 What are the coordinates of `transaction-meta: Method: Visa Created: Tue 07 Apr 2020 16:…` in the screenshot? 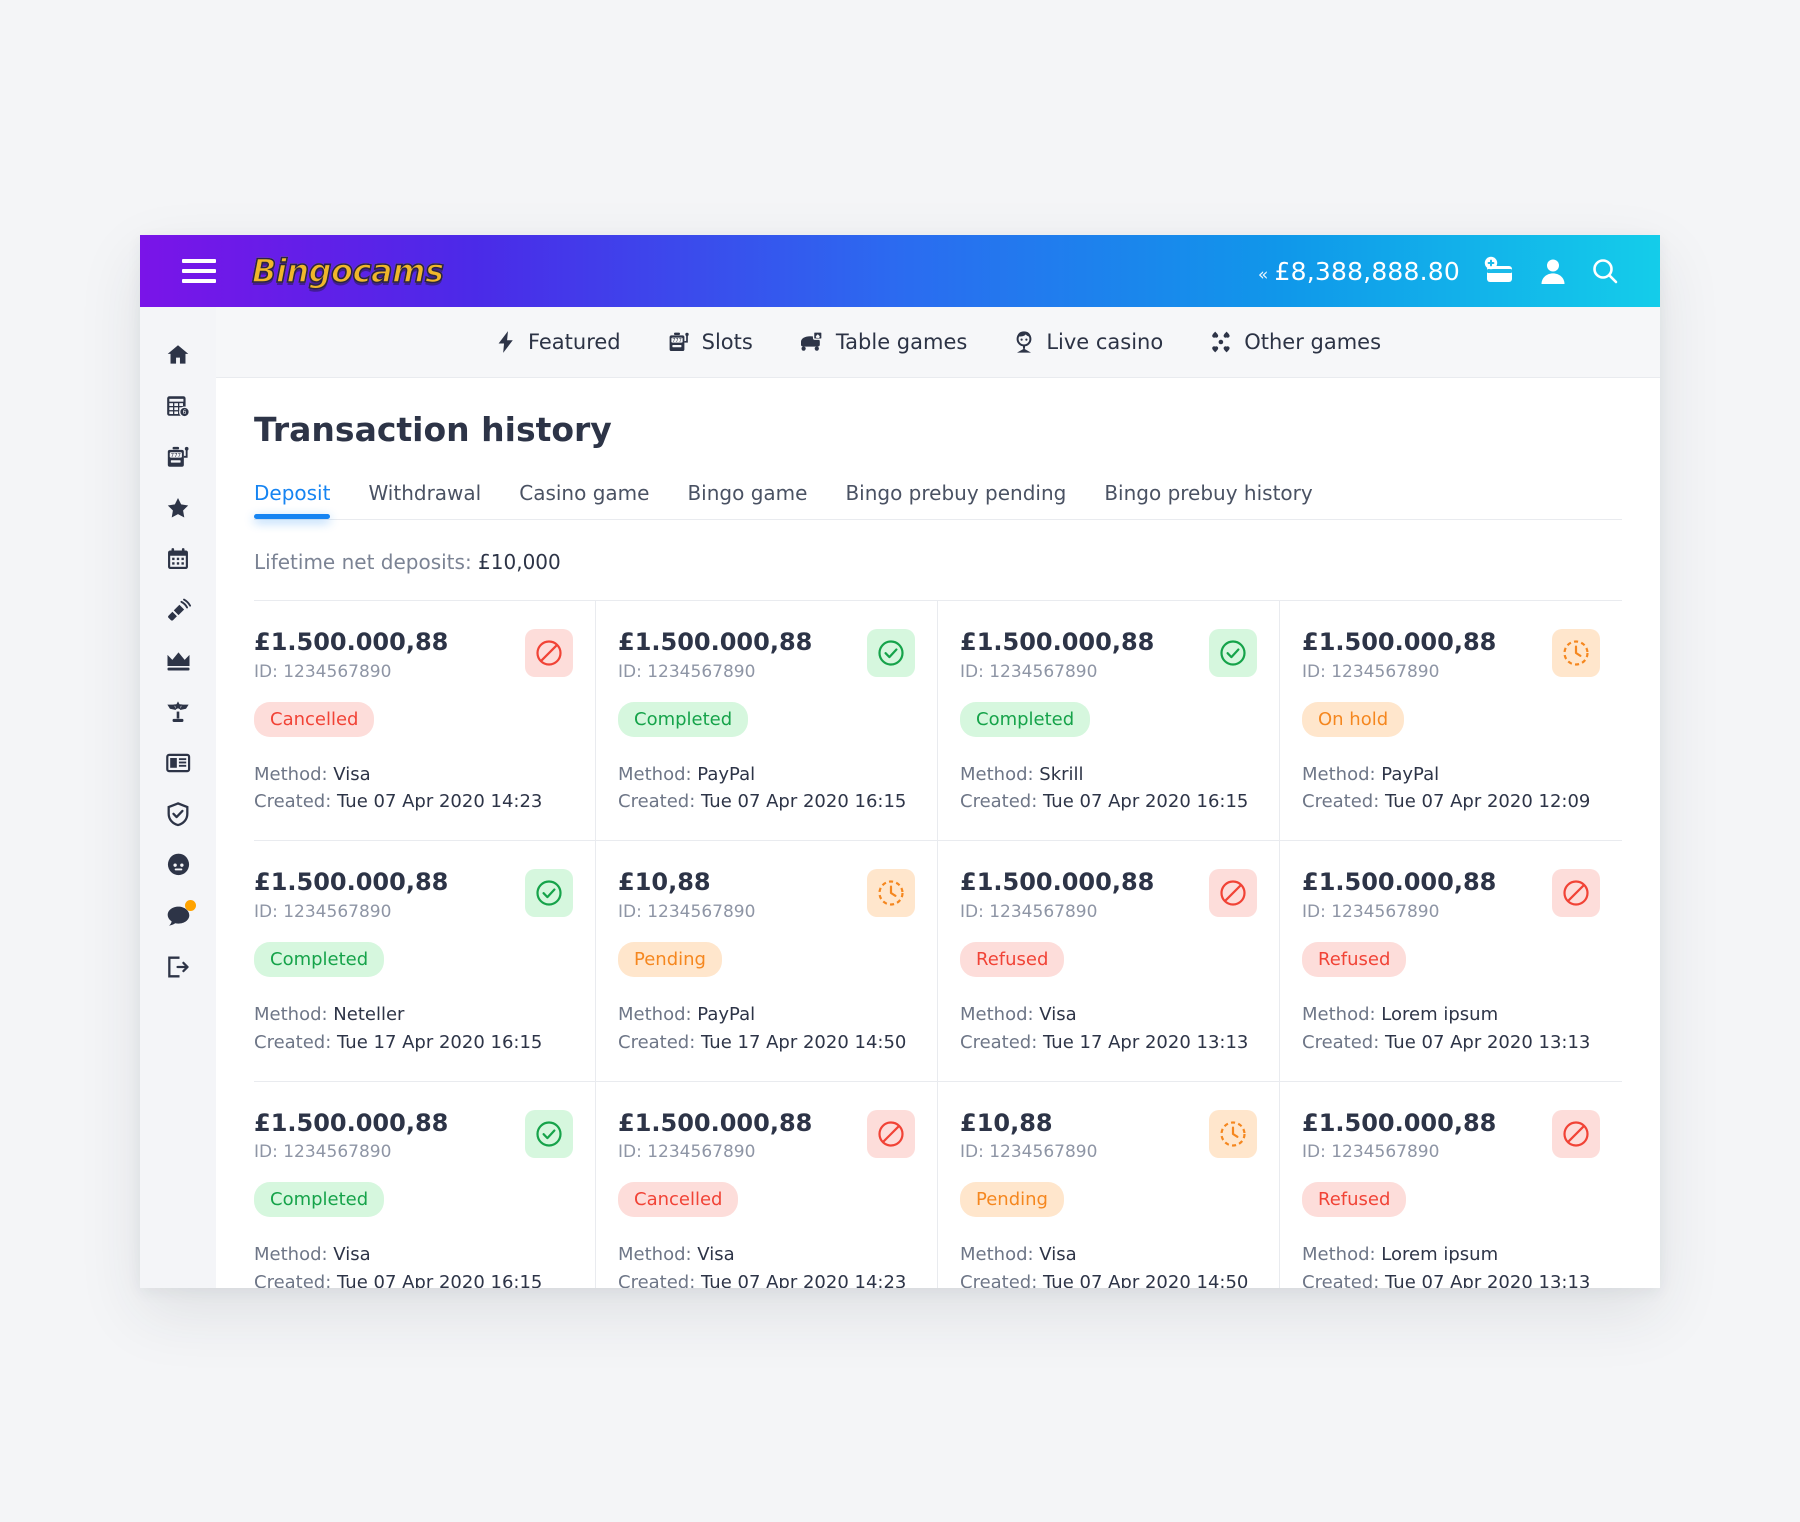 It's located at (413, 1264).